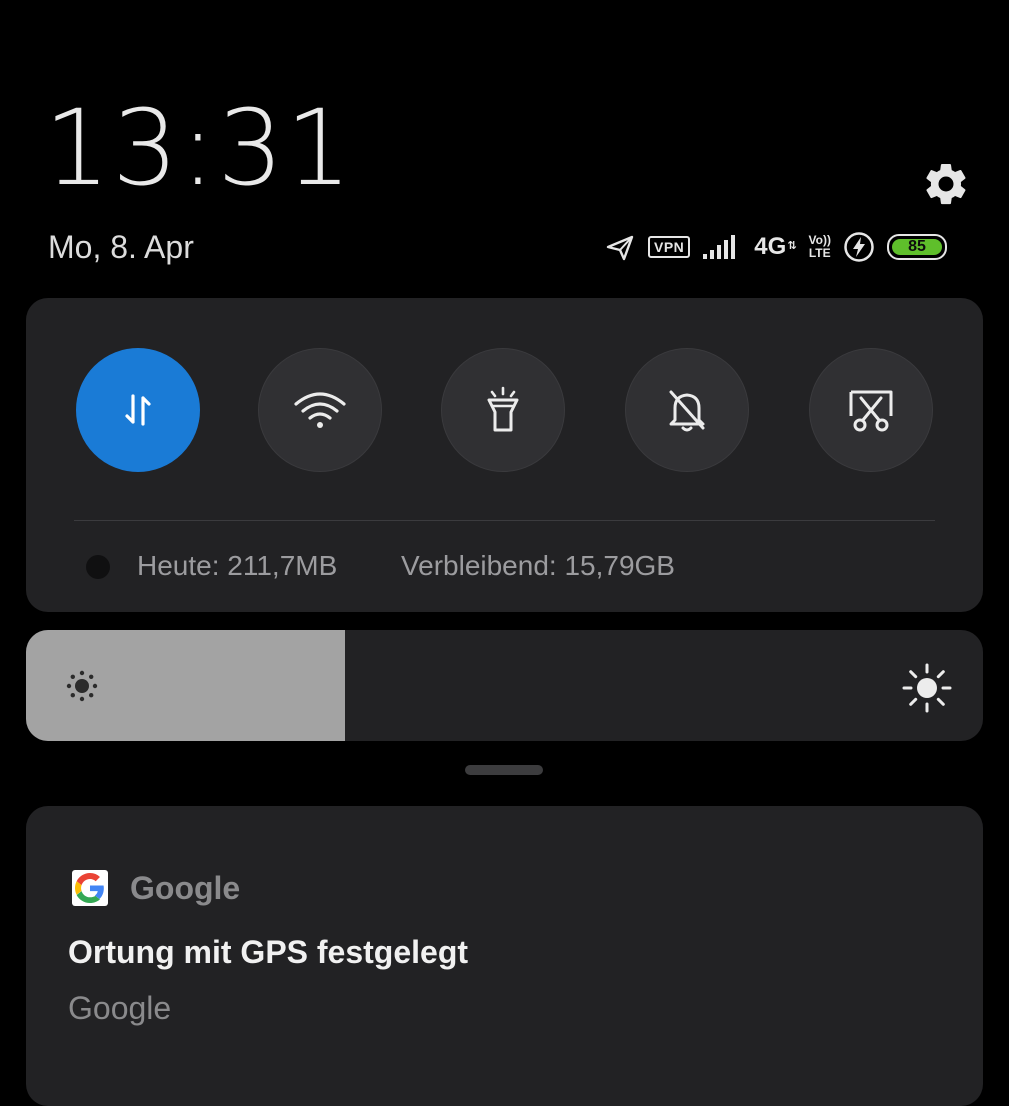 The height and width of the screenshot is (1106, 1009). Describe the element at coordinates (98, 567) in the screenshot. I see `data-usage-dot` at that location.